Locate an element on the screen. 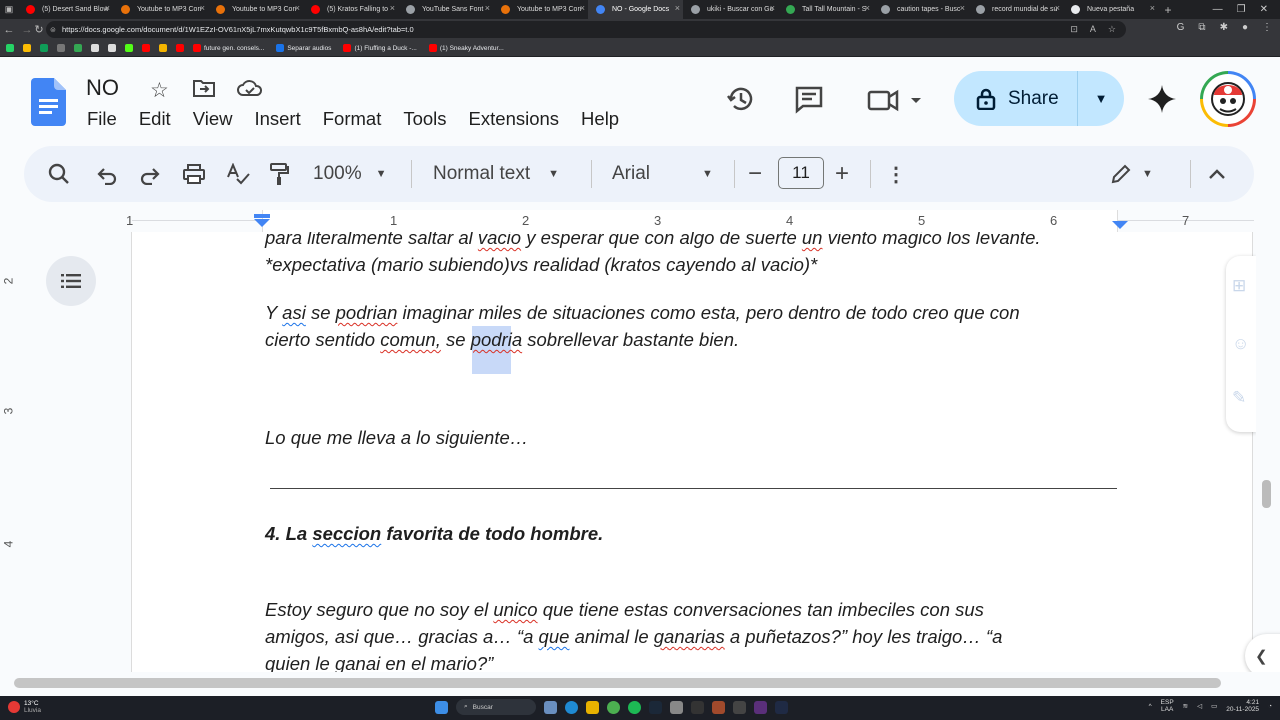 This screenshot has width=1280, height=720. google-lens-icon: G is located at coordinates (1181, 27).